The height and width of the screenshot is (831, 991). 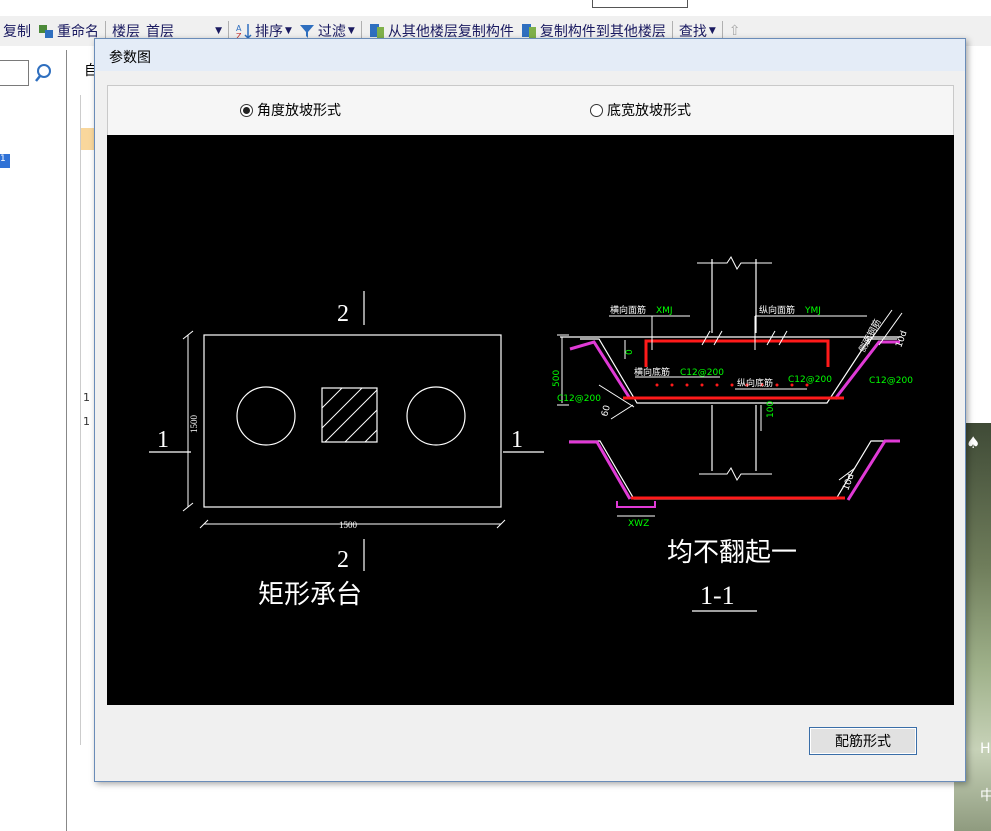 What do you see at coordinates (652, 372) in the screenshot?
I see `label-transverse-bottom: 横向底筋` at bounding box center [652, 372].